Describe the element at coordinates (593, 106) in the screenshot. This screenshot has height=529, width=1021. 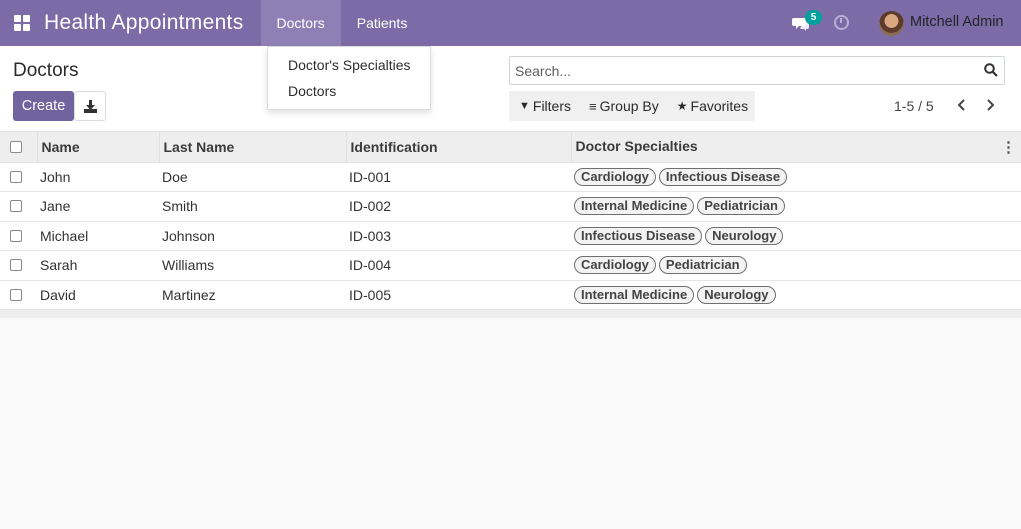
I see `group-by-icon: ≡` at that location.